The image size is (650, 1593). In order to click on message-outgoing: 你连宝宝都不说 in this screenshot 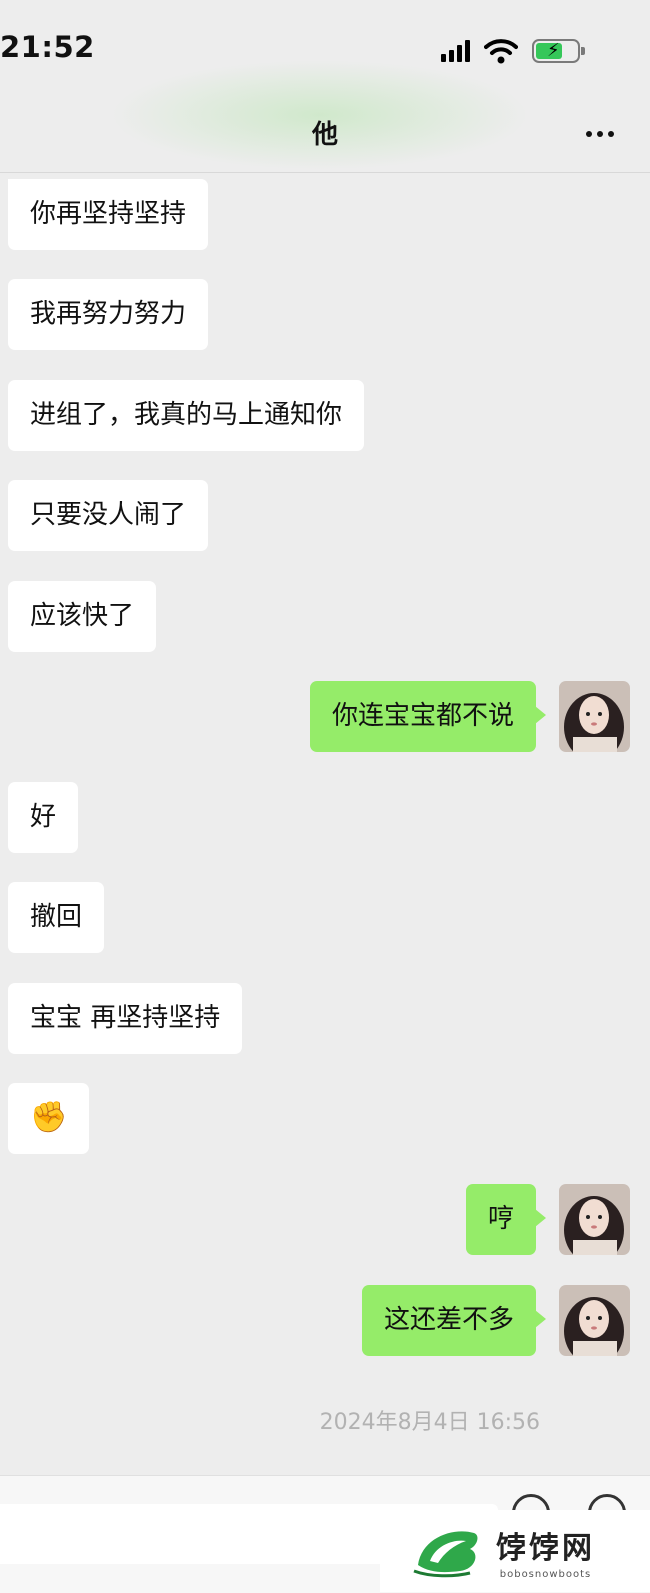, I will do `click(428, 716)`.